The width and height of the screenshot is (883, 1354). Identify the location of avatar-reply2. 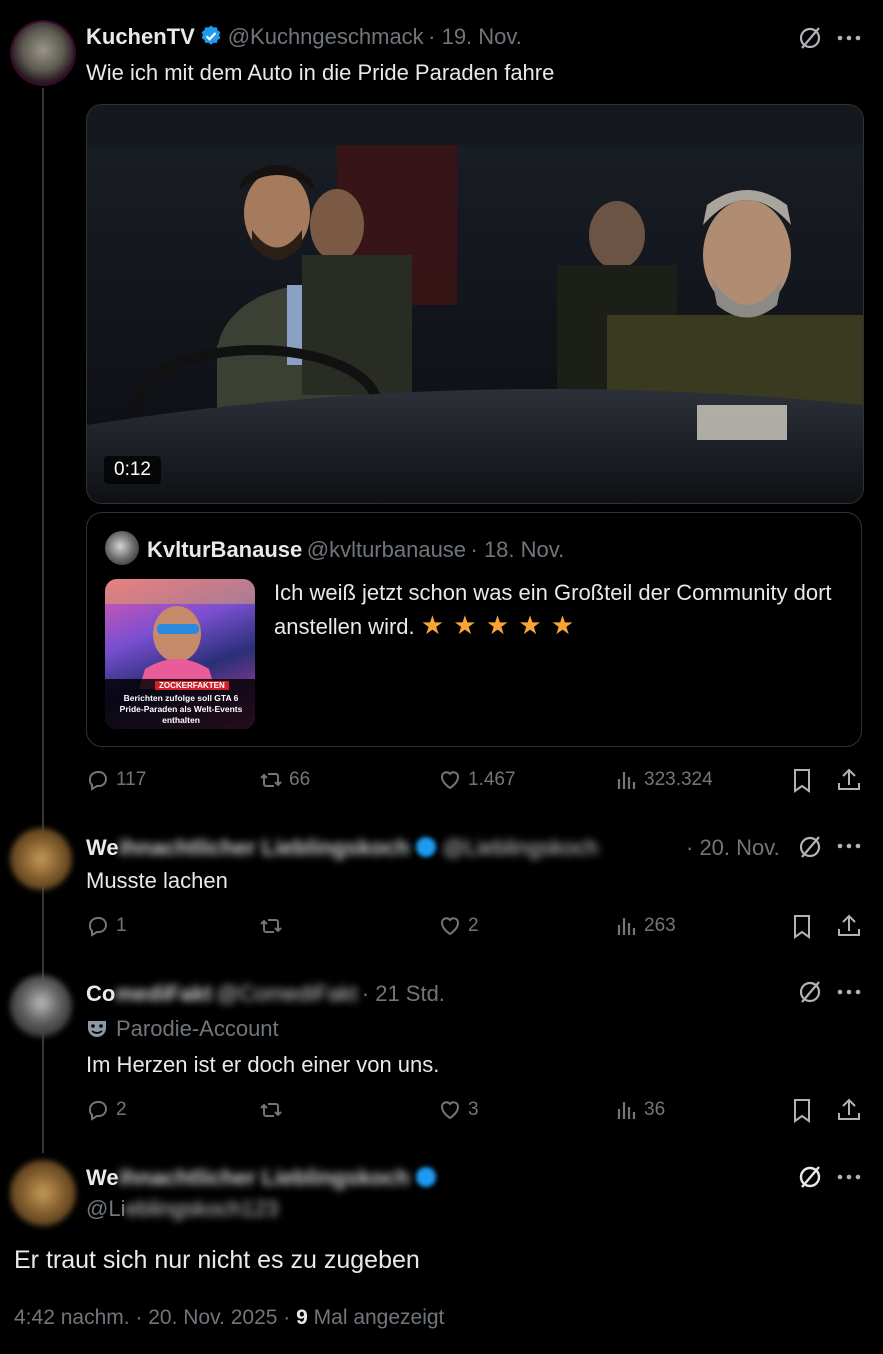
(41, 1006).